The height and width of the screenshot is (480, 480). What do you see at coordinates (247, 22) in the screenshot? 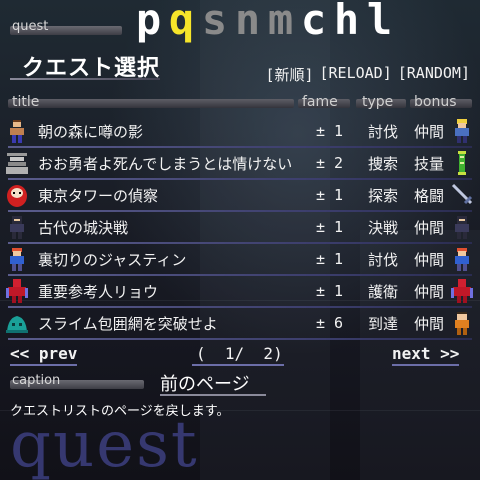
I see `header-letter: n` at bounding box center [247, 22].